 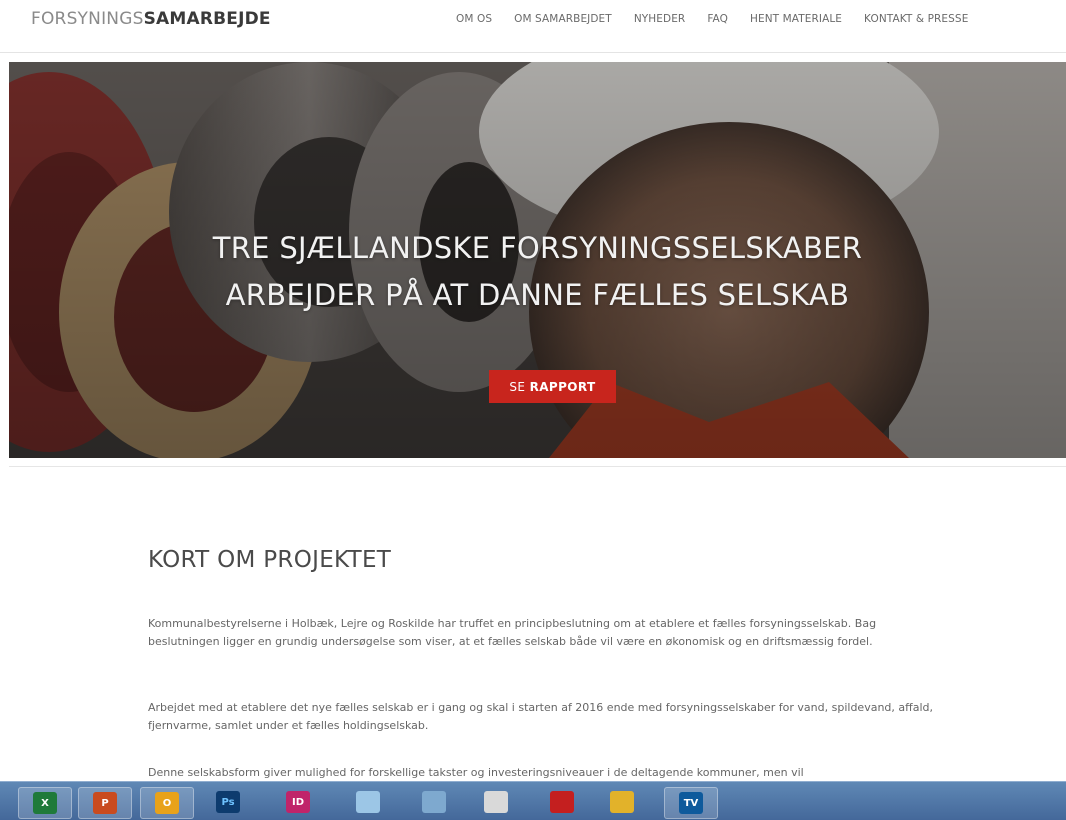 I want to click on excel-icon: X, so click(x=45, y=803).